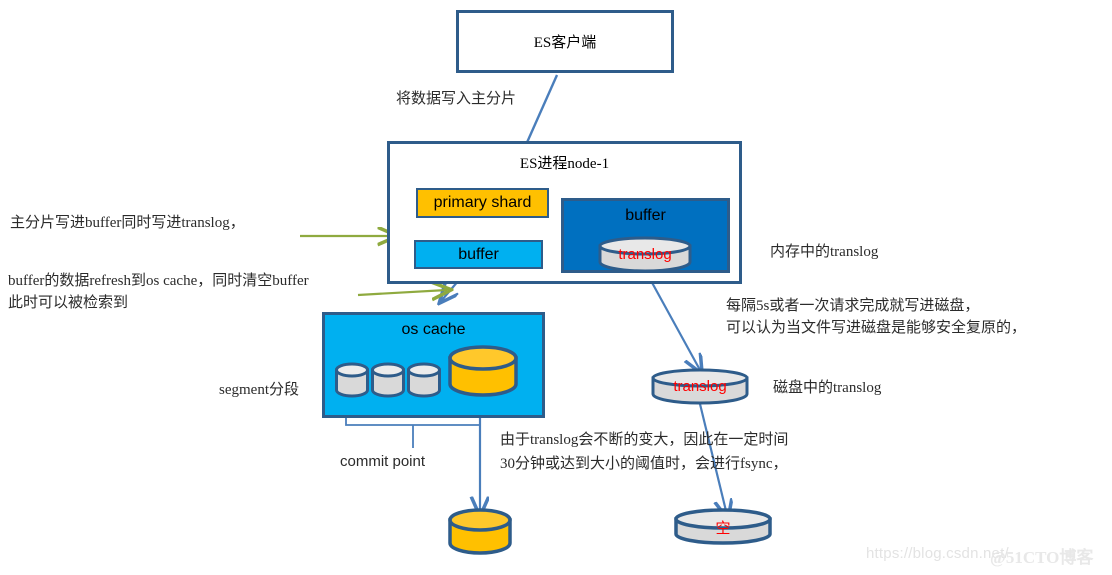 This screenshot has height=575, width=1112. I want to click on annotation-commit-point: commit point, so click(383, 461).